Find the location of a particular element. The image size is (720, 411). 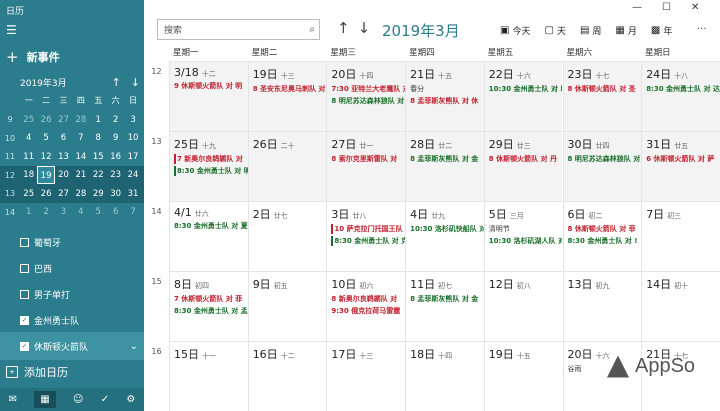

calendar-event: 8 孟菲斯灰熊队 对 金 is located at coordinates (447, 159).